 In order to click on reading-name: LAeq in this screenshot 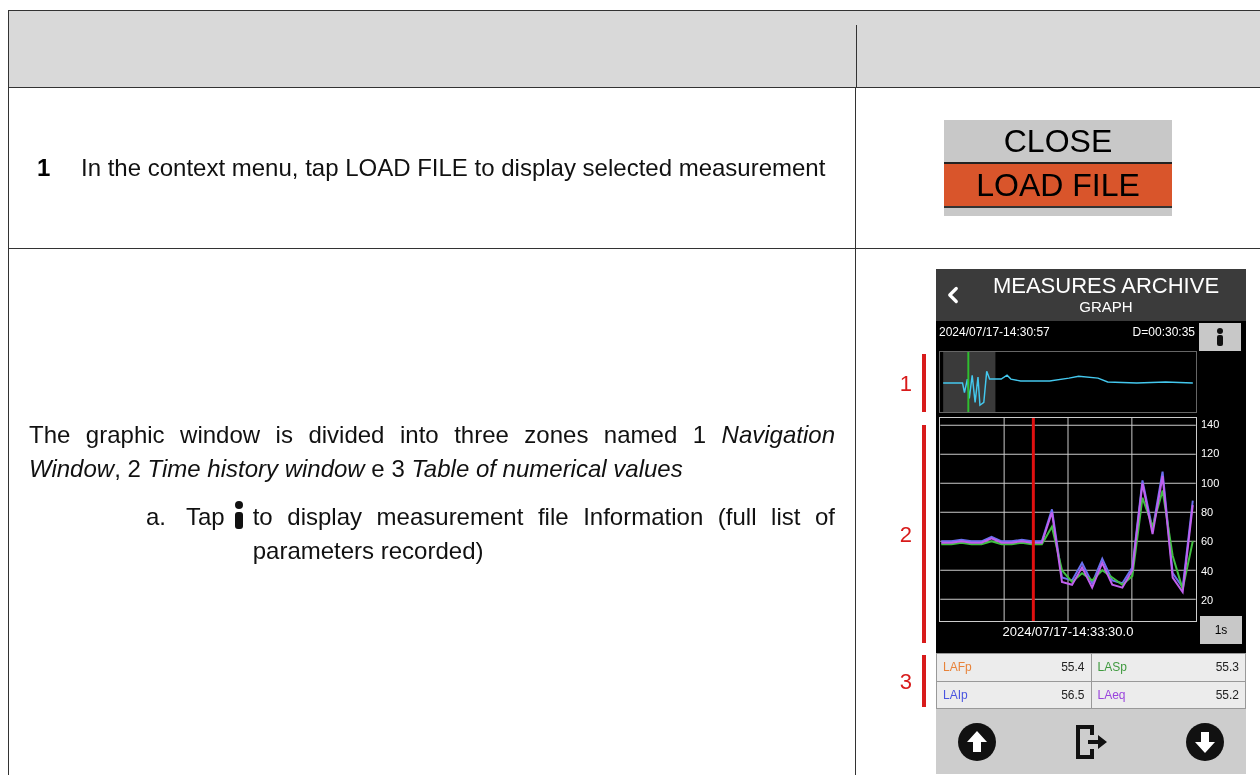, I will do `click(1111, 695)`.